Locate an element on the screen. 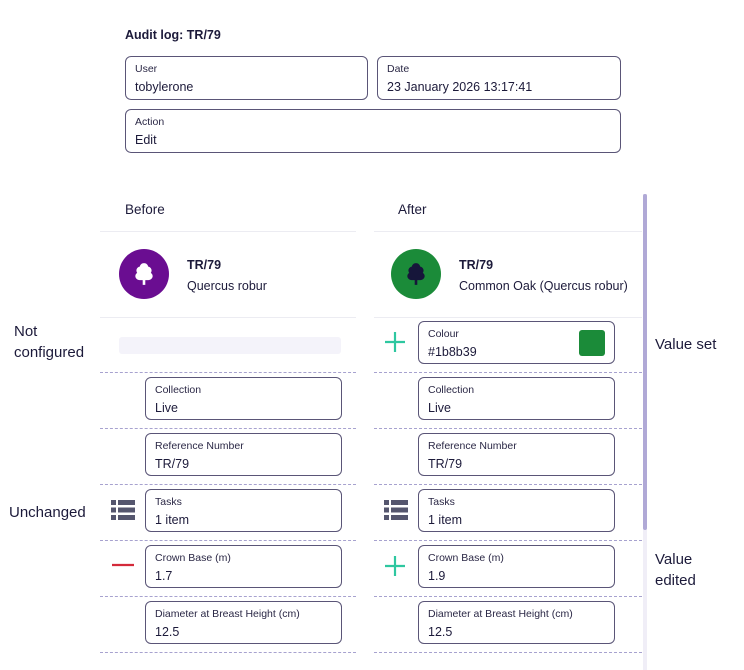  colour-swatch is located at coordinates (592, 343).